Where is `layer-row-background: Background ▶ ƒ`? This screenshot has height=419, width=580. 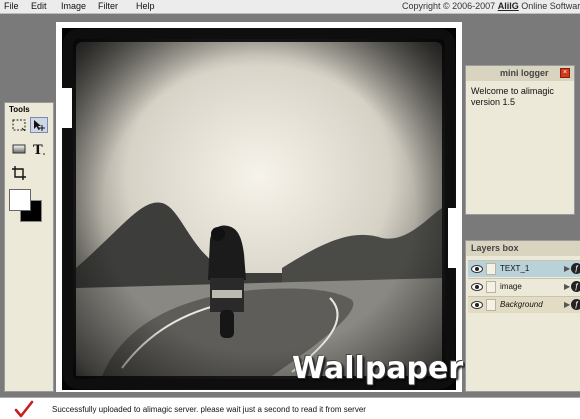
layer-row-background: Background ▶ ƒ is located at coordinates (524, 304).